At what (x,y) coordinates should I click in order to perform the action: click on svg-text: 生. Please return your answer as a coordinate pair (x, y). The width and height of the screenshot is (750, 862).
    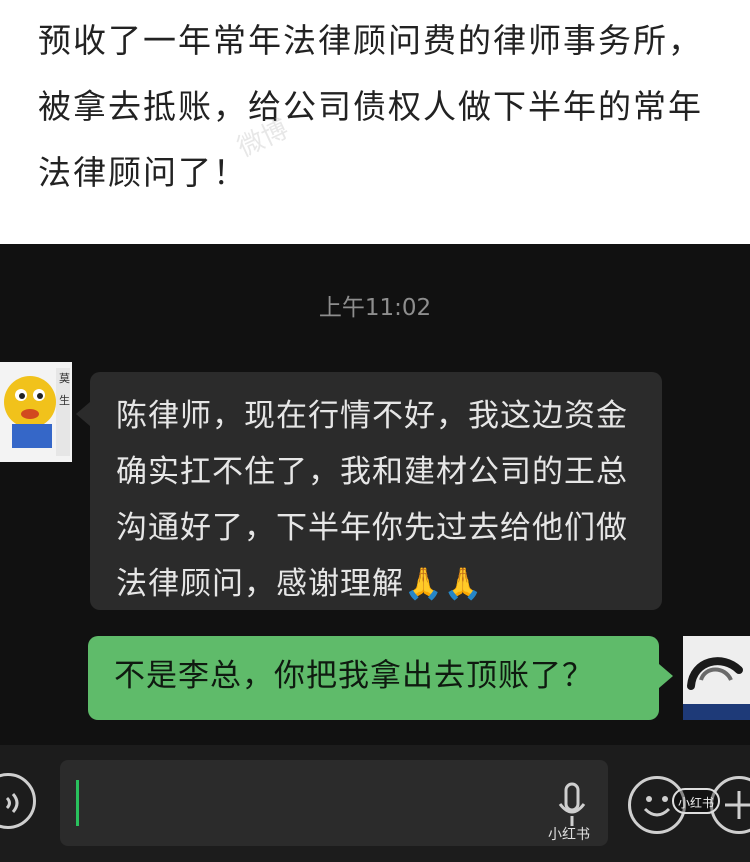
    Looking at the image, I should click on (64, 400).